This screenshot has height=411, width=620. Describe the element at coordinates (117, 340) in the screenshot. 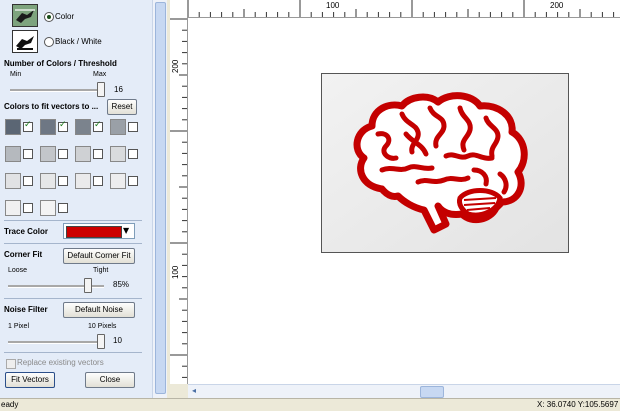

I see `noise-value: 10` at that location.